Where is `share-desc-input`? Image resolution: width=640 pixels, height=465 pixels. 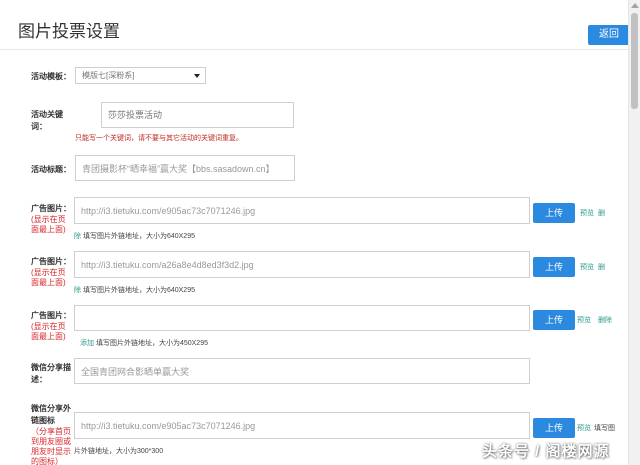 share-desc-input is located at coordinates (302, 371).